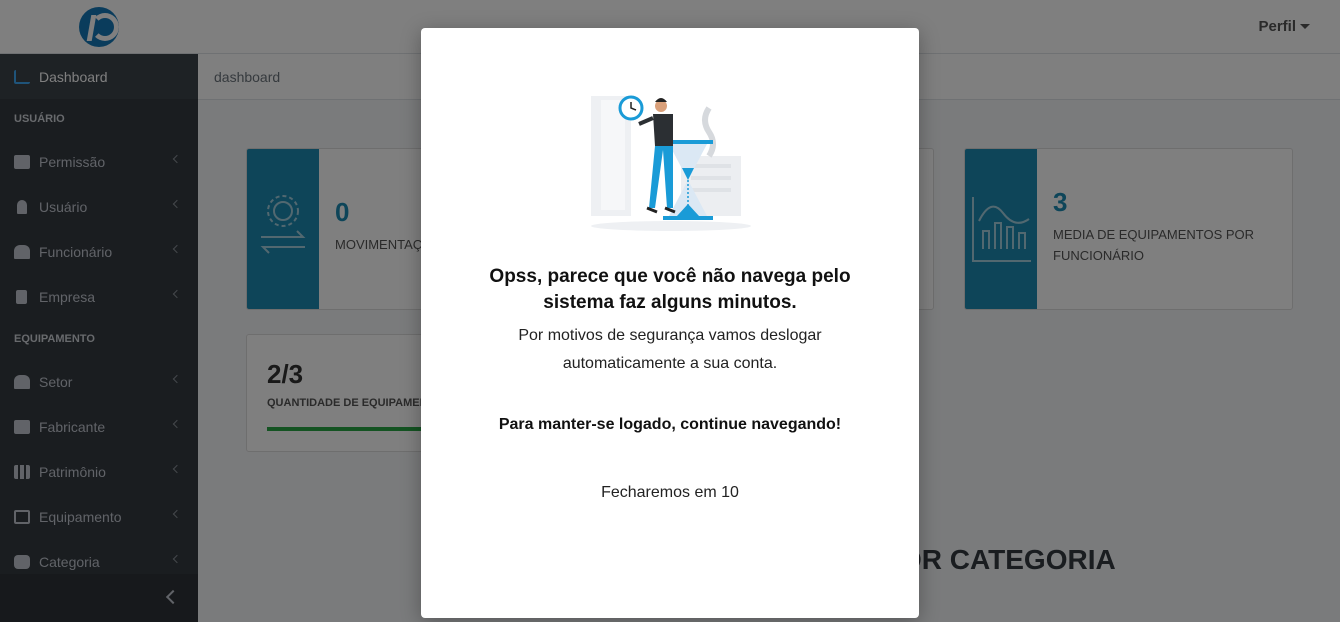 The height and width of the screenshot is (622, 1340). I want to click on modal-title-line2: sistema faz alguns minutos., so click(670, 302).